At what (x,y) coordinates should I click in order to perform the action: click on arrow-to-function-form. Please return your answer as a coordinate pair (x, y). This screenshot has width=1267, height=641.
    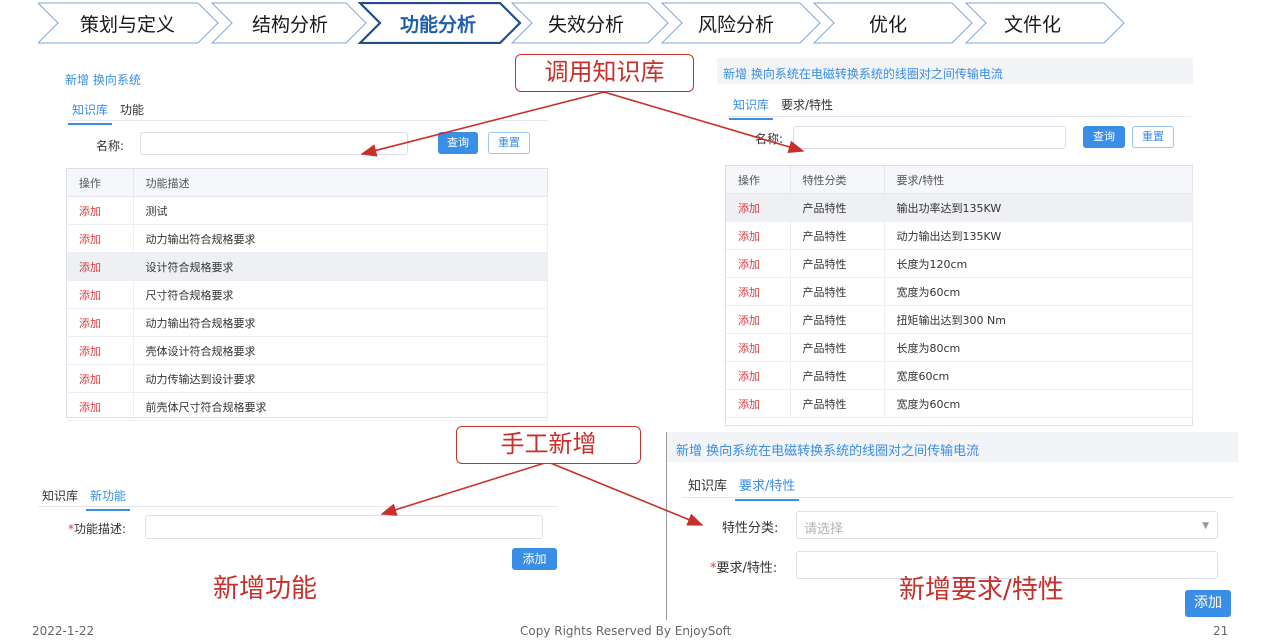
    Looking at the image, I should click on (464, 488).